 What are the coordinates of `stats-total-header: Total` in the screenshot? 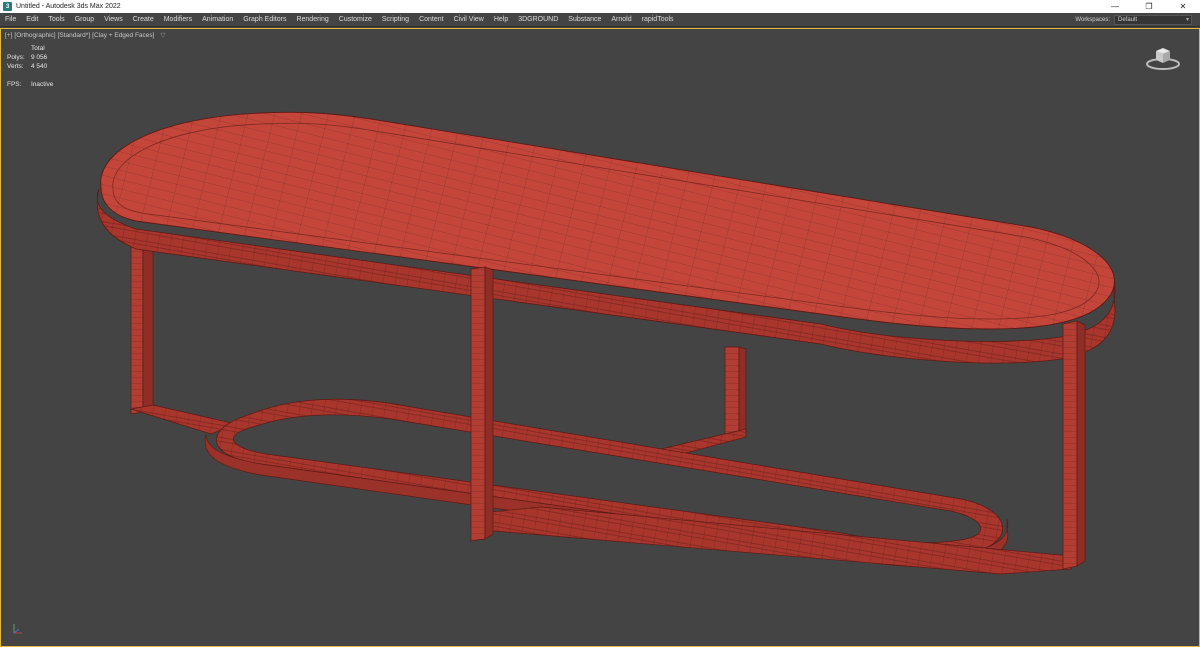 It's located at (38, 48).